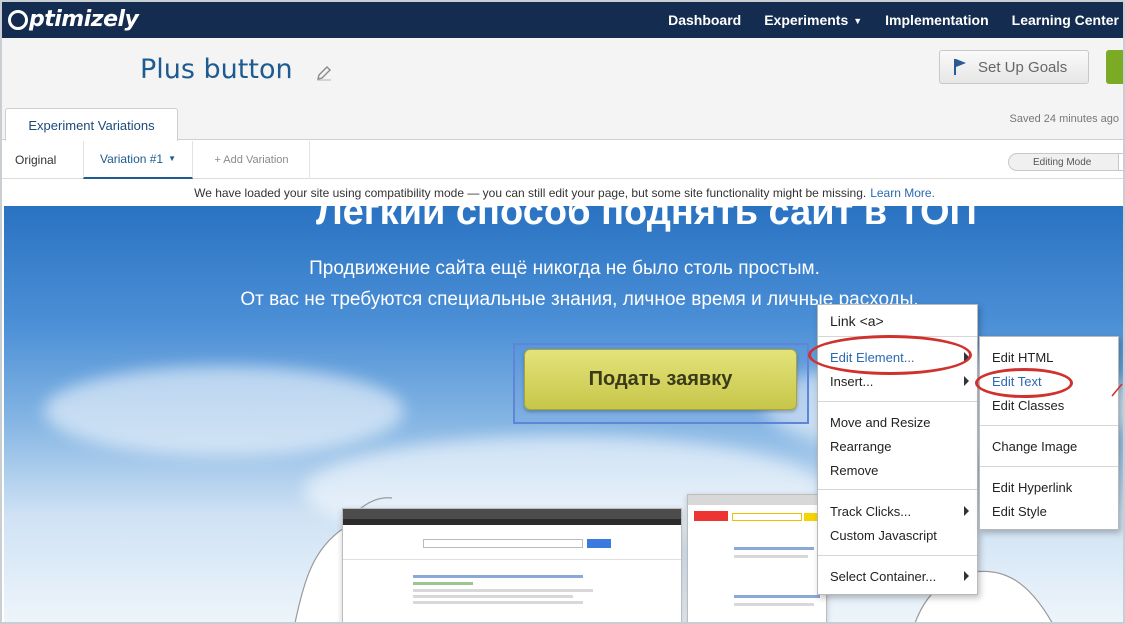 The image size is (1125, 624). What do you see at coordinates (1062, 162) in the screenshot?
I see `editing-mode-label: Editing Mode` at bounding box center [1062, 162].